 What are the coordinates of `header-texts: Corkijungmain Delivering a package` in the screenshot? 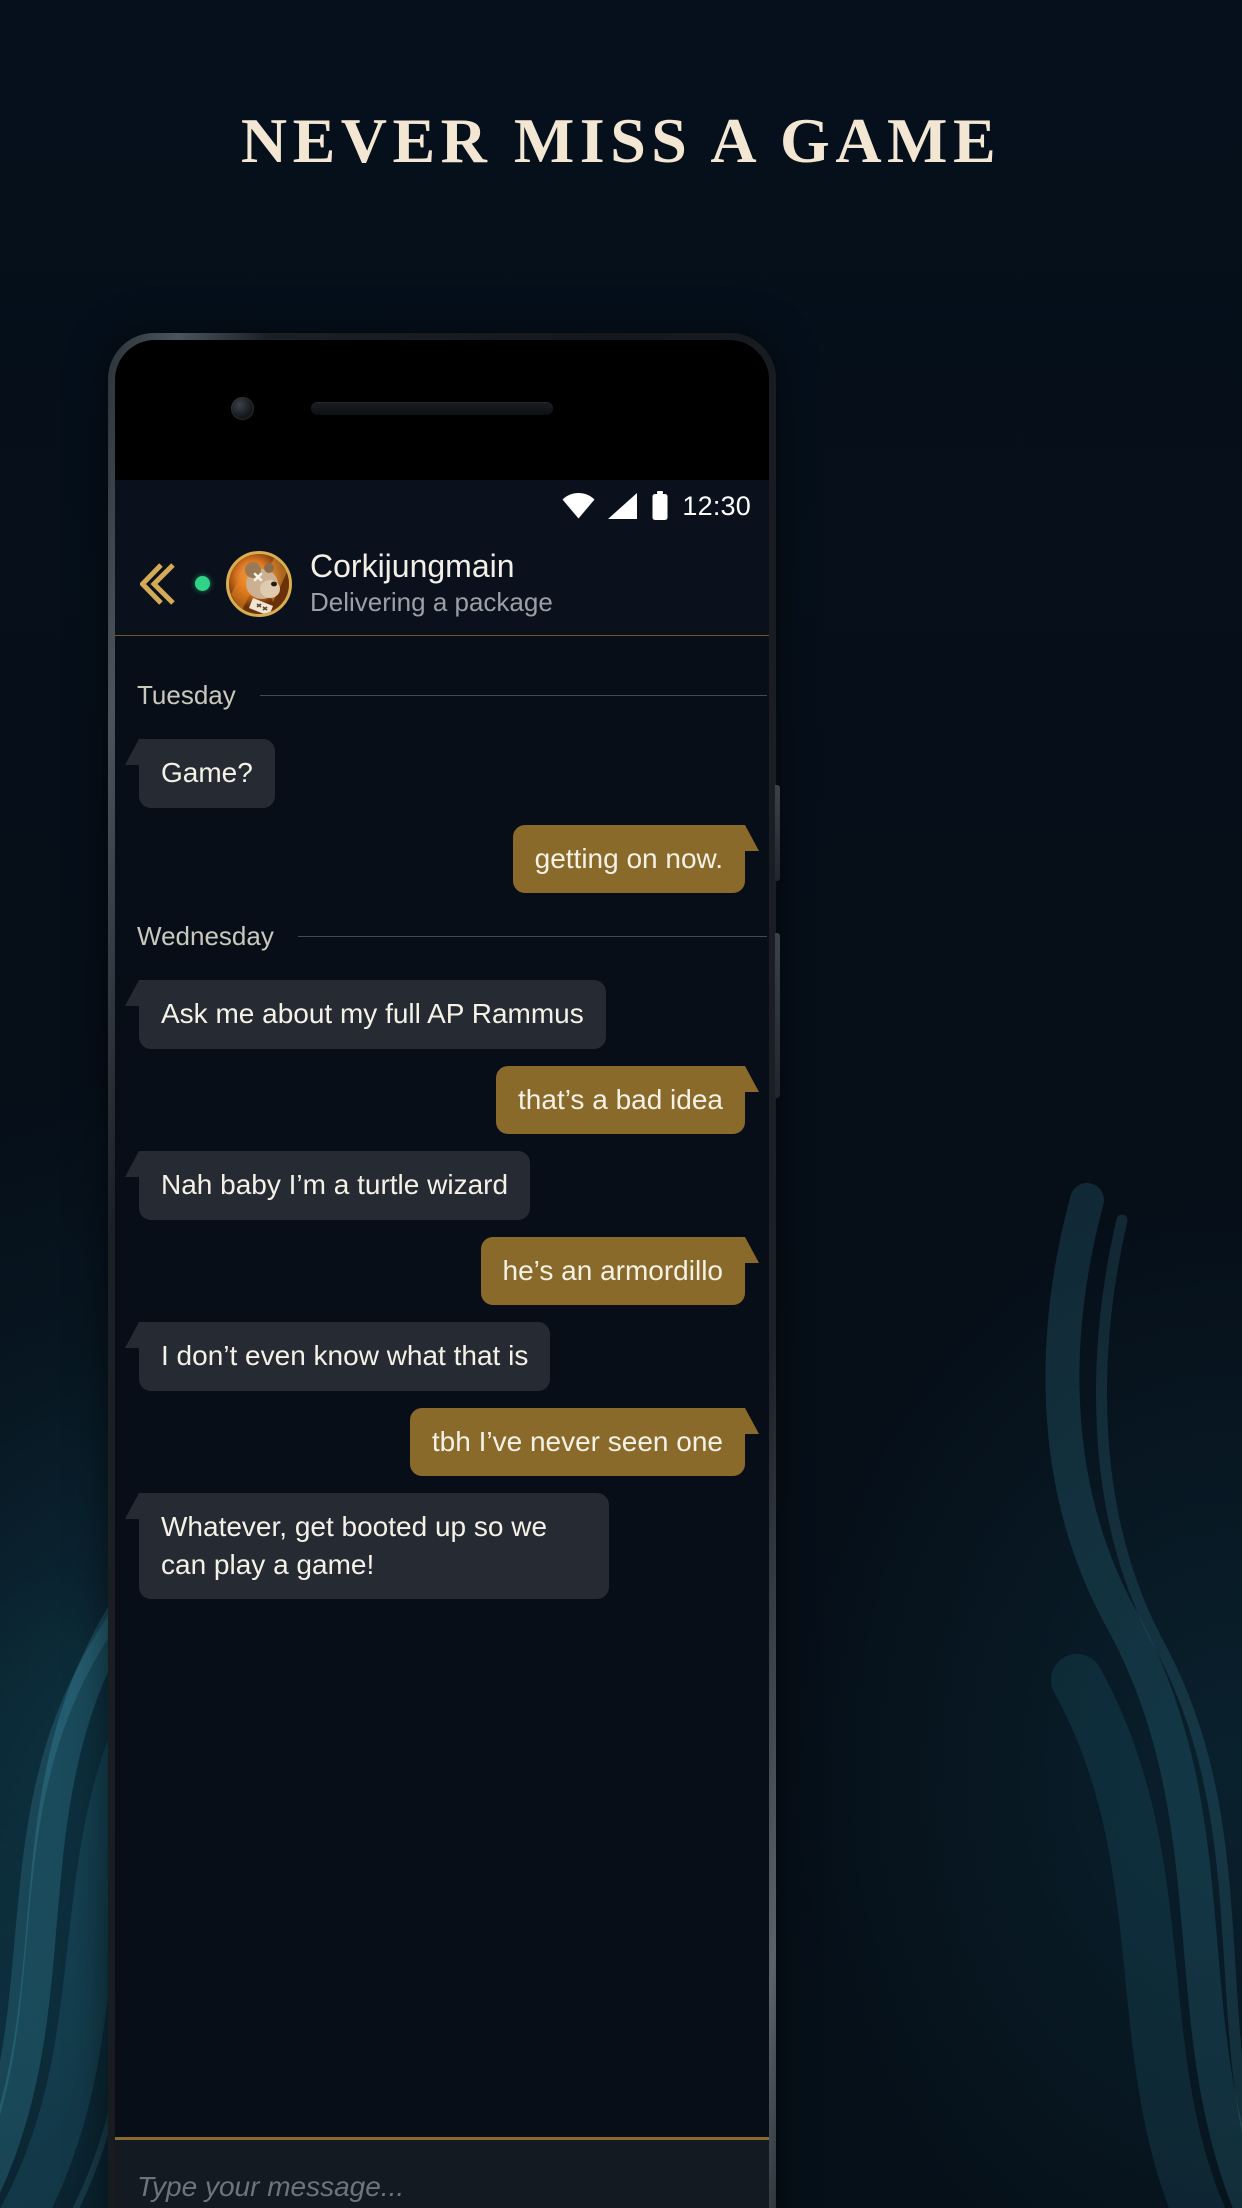 It's located at (431, 582).